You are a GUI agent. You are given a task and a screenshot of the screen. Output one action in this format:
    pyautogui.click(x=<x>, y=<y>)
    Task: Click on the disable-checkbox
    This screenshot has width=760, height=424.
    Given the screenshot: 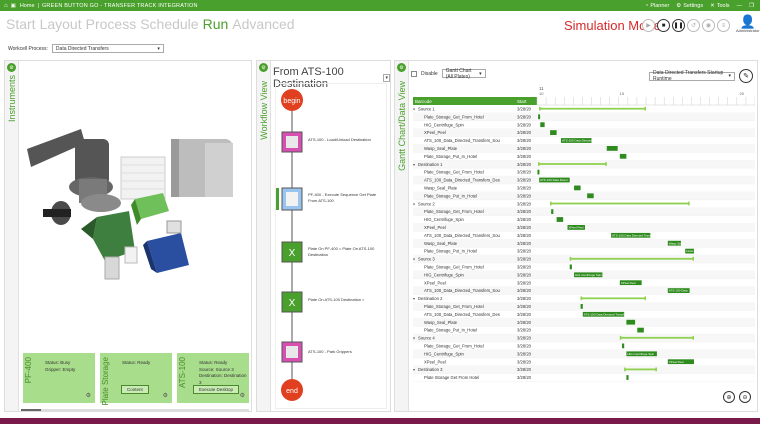 What is the action you would take?
    pyautogui.click(x=414, y=73)
    